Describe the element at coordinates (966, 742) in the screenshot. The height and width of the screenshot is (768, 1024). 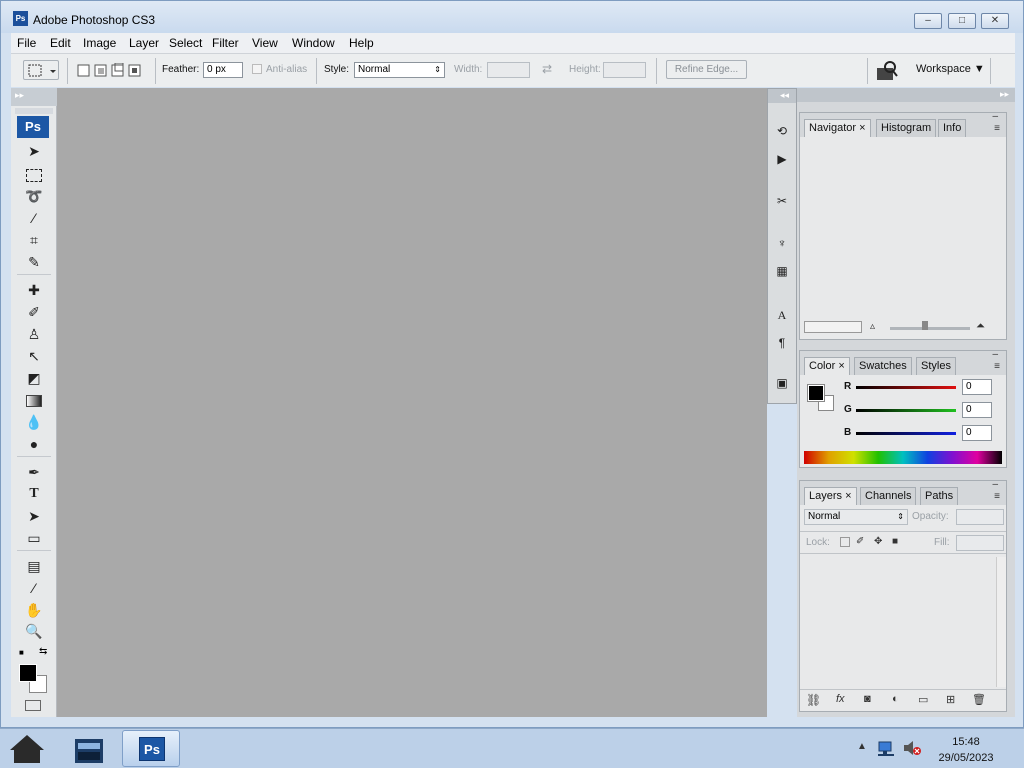
I see `clock-time: 15:48` at that location.